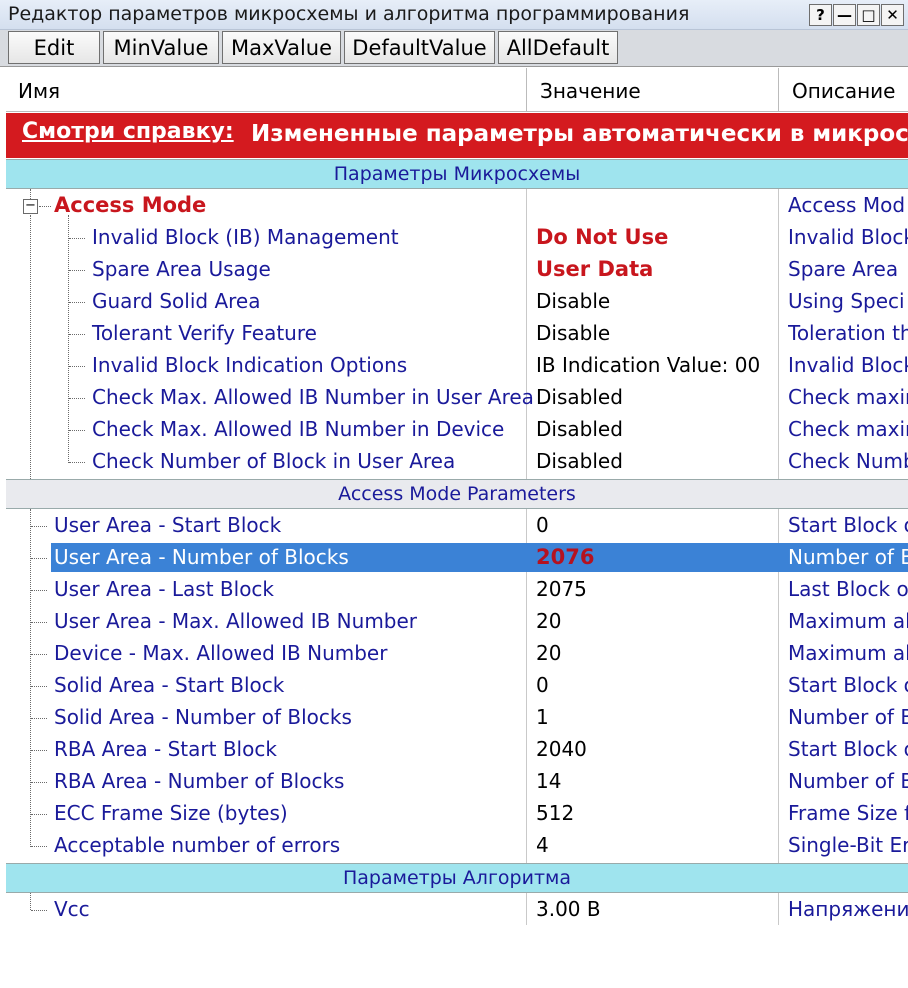 This screenshot has height=988, width=908. Describe the element at coordinates (176, 301) in the screenshot. I see `property-name: Guard Solid Area` at that location.